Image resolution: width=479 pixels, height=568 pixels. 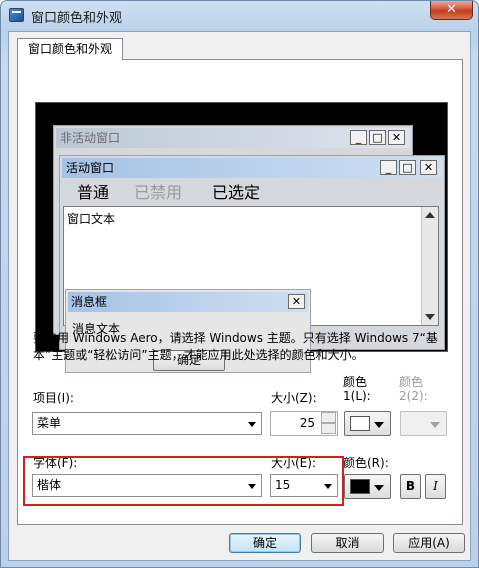 What do you see at coordinates (91, 219) in the screenshot?
I see `window-text: 窗口文本` at bounding box center [91, 219].